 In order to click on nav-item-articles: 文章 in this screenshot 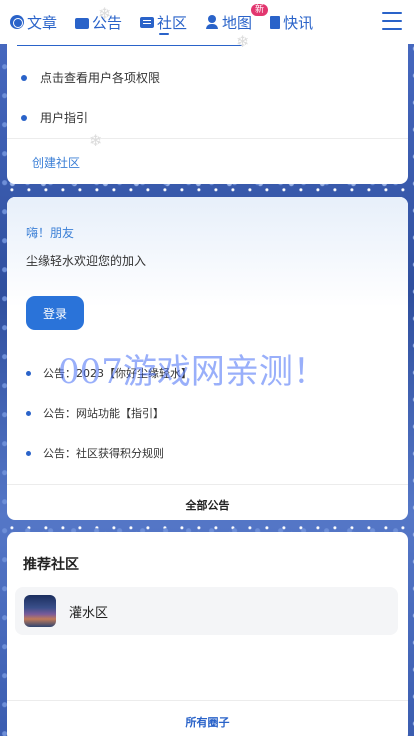, I will do `click(33, 22)`.